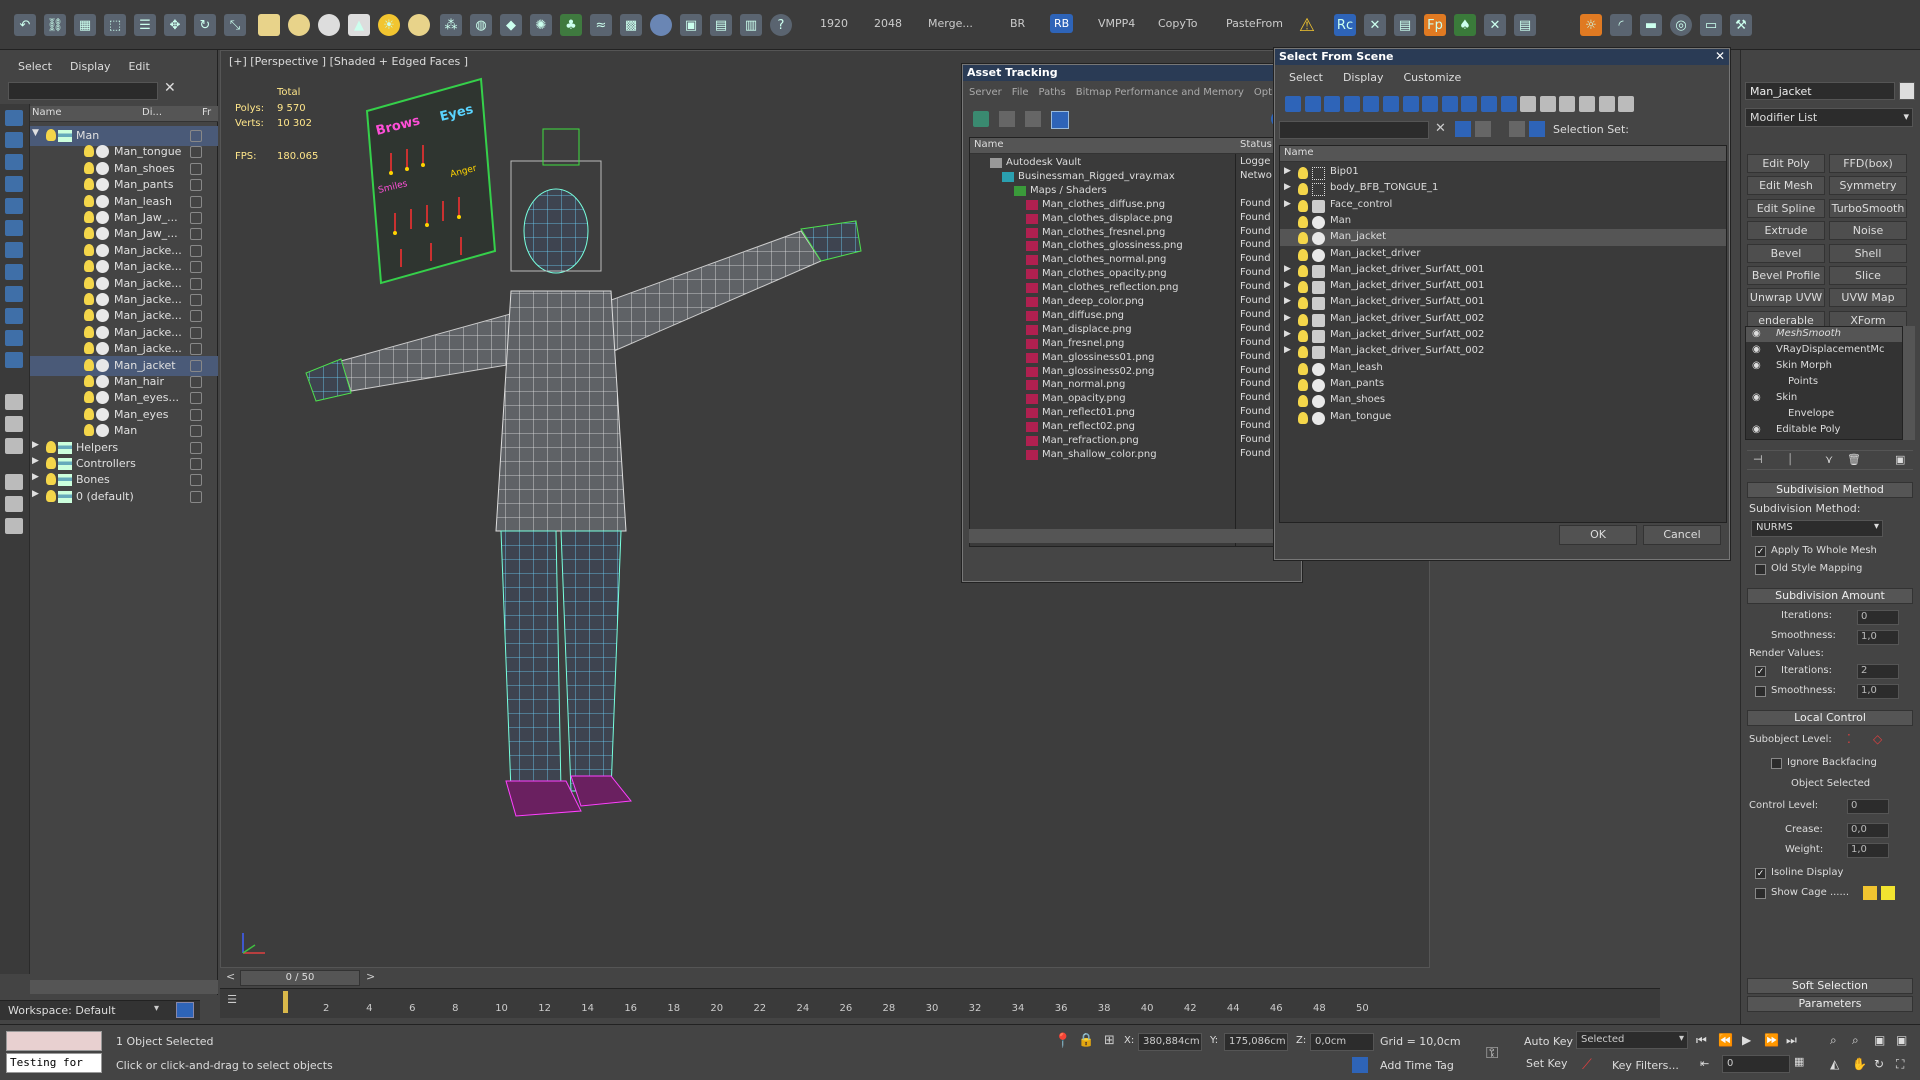  What do you see at coordinates (1824, 430) in the screenshot?
I see `modifier-stack-item: ◉ Editable Poly` at bounding box center [1824, 430].